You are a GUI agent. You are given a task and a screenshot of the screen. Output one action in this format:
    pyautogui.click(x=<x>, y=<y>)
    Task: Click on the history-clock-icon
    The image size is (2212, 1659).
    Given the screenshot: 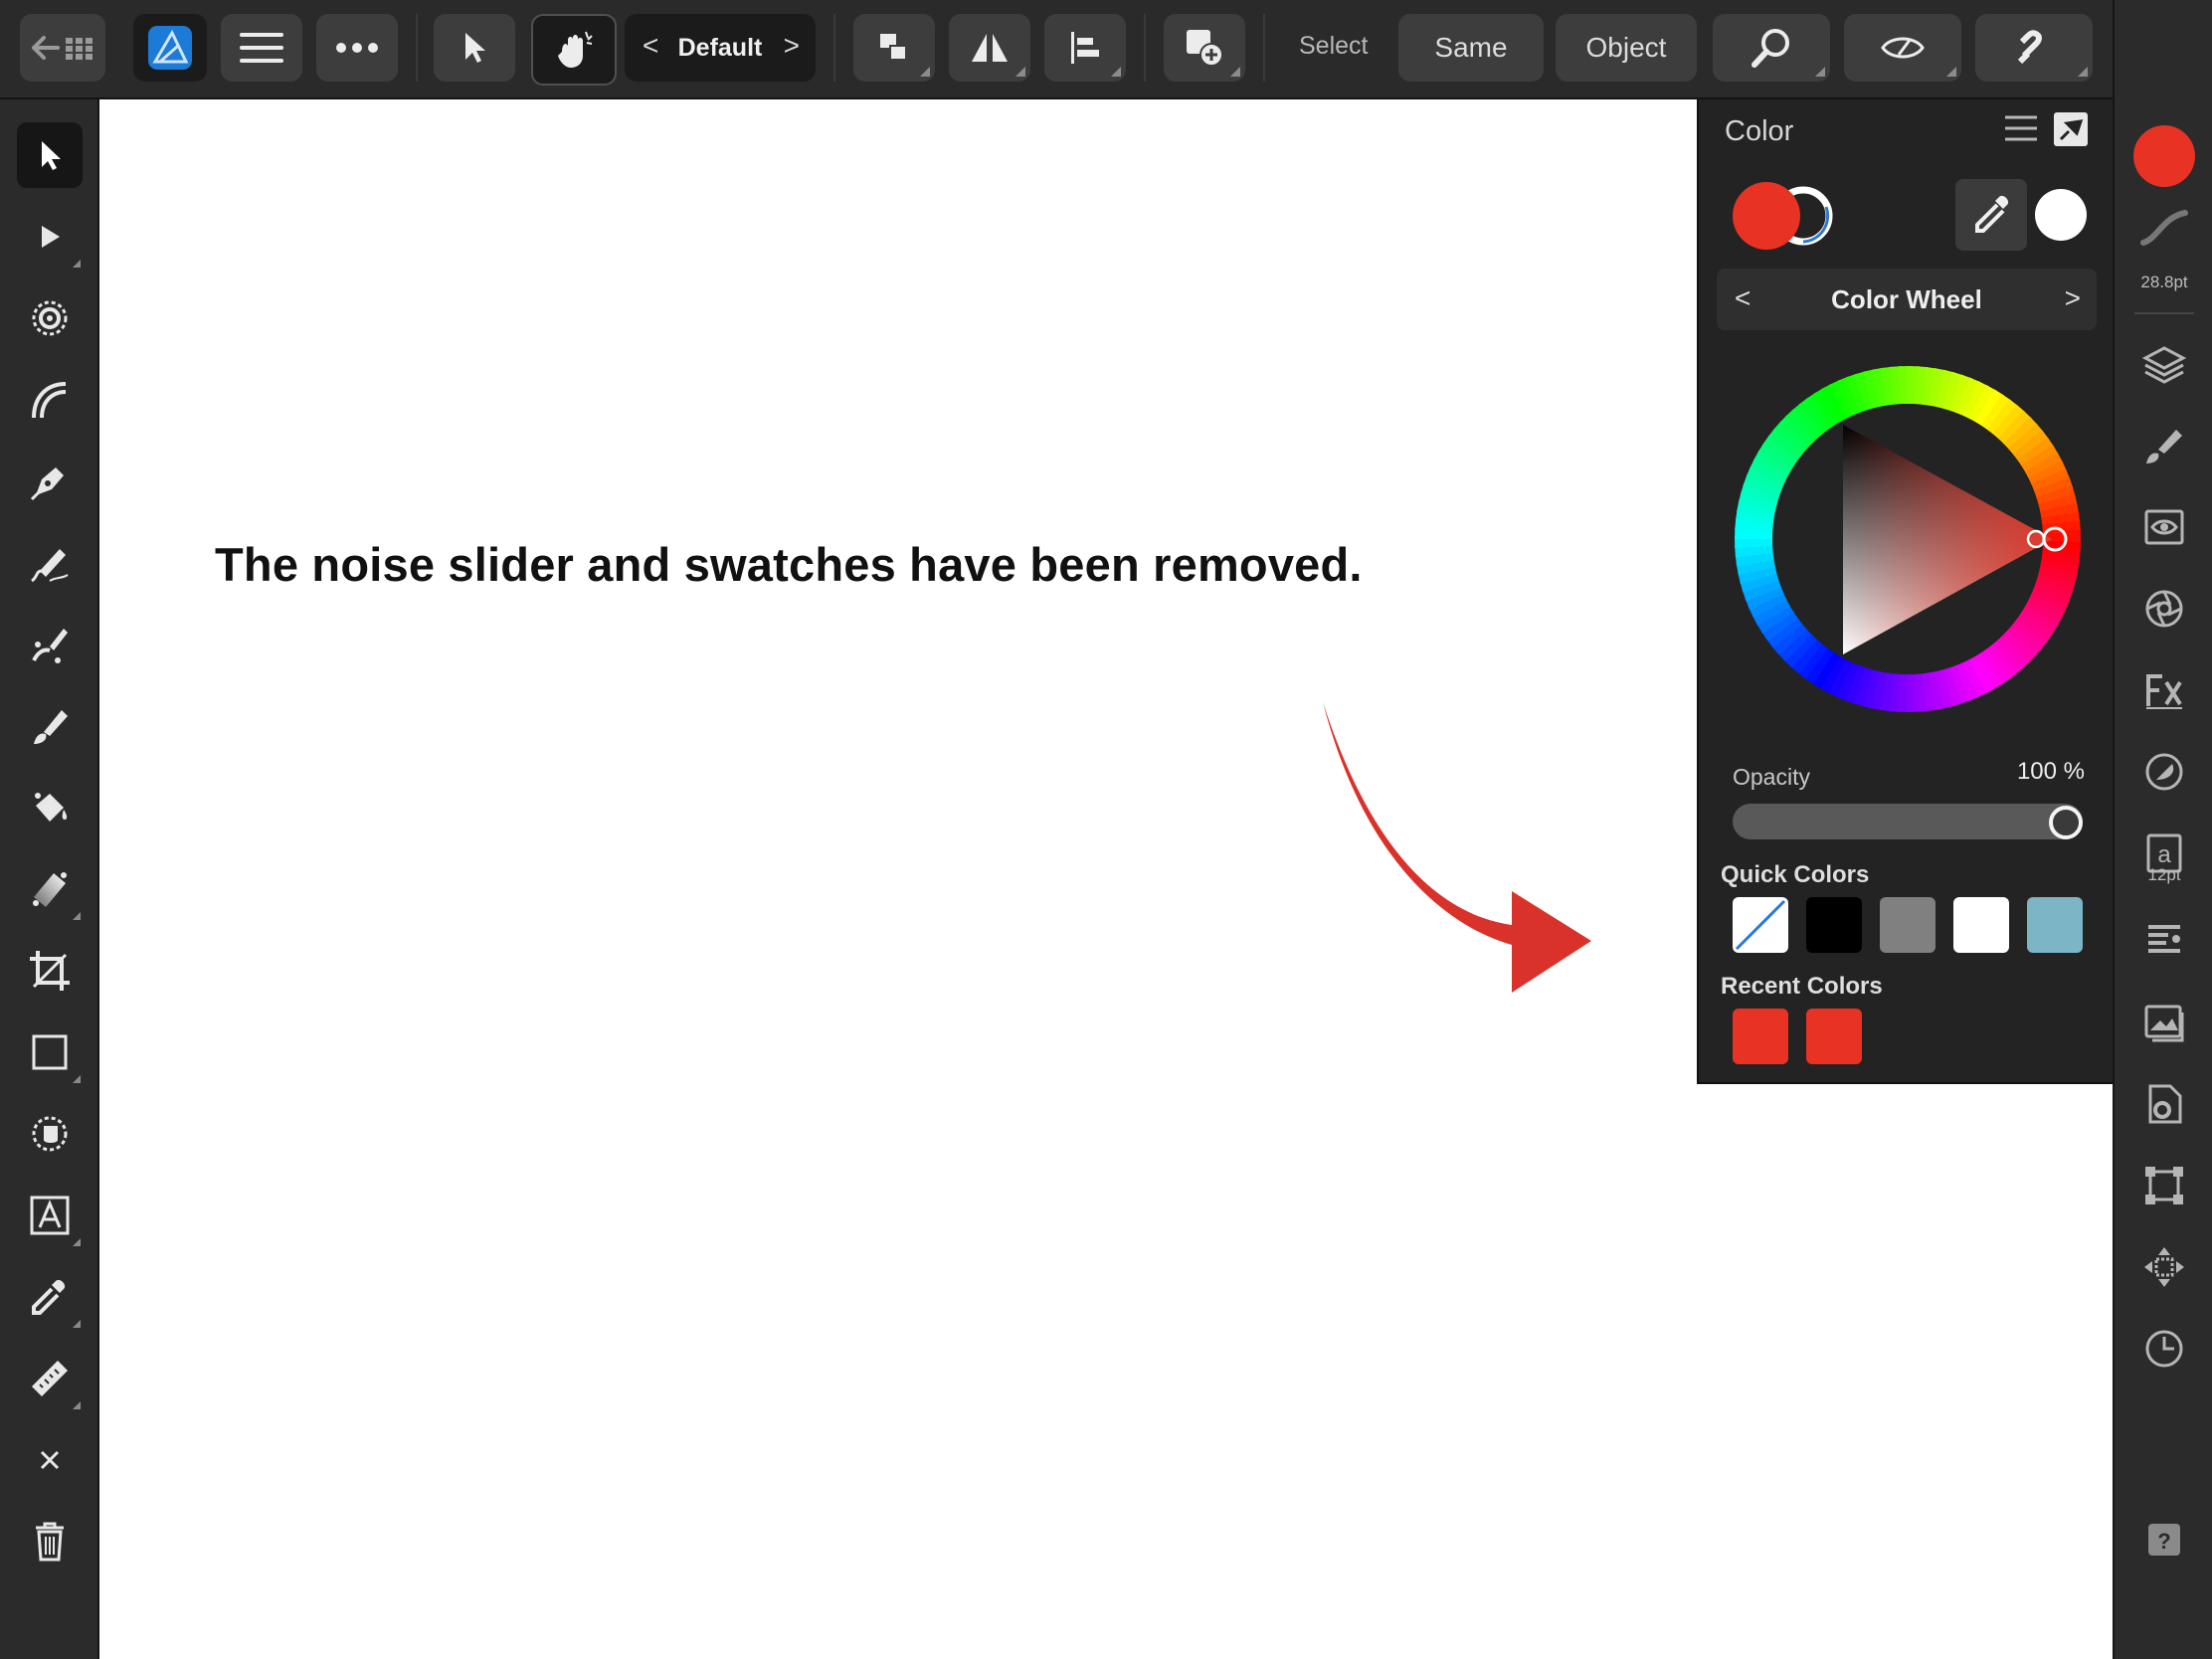 What is the action you would take?
    pyautogui.click(x=2164, y=1349)
    